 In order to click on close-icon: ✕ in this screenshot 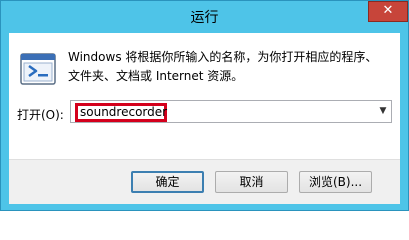, I will do `click(388, 10)`.